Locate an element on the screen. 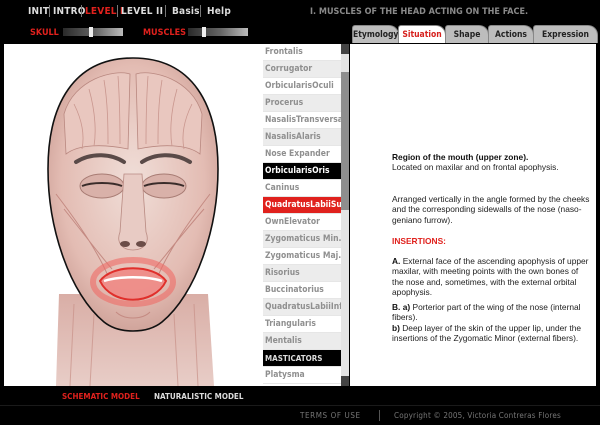 The height and width of the screenshot is (425, 600). list-item: Zygomaticus Maj. is located at coordinates (302, 256).